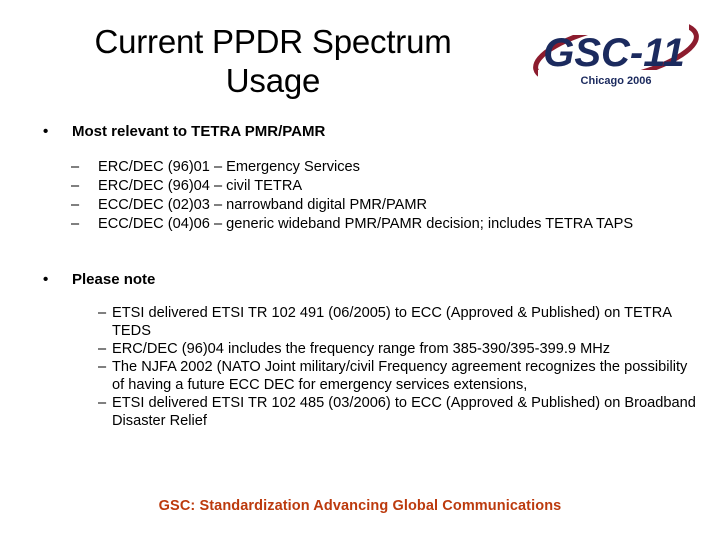  I want to click on bullet-most-relevant-label: Most relevant to TETRA PMR/PAMR, so click(199, 131).